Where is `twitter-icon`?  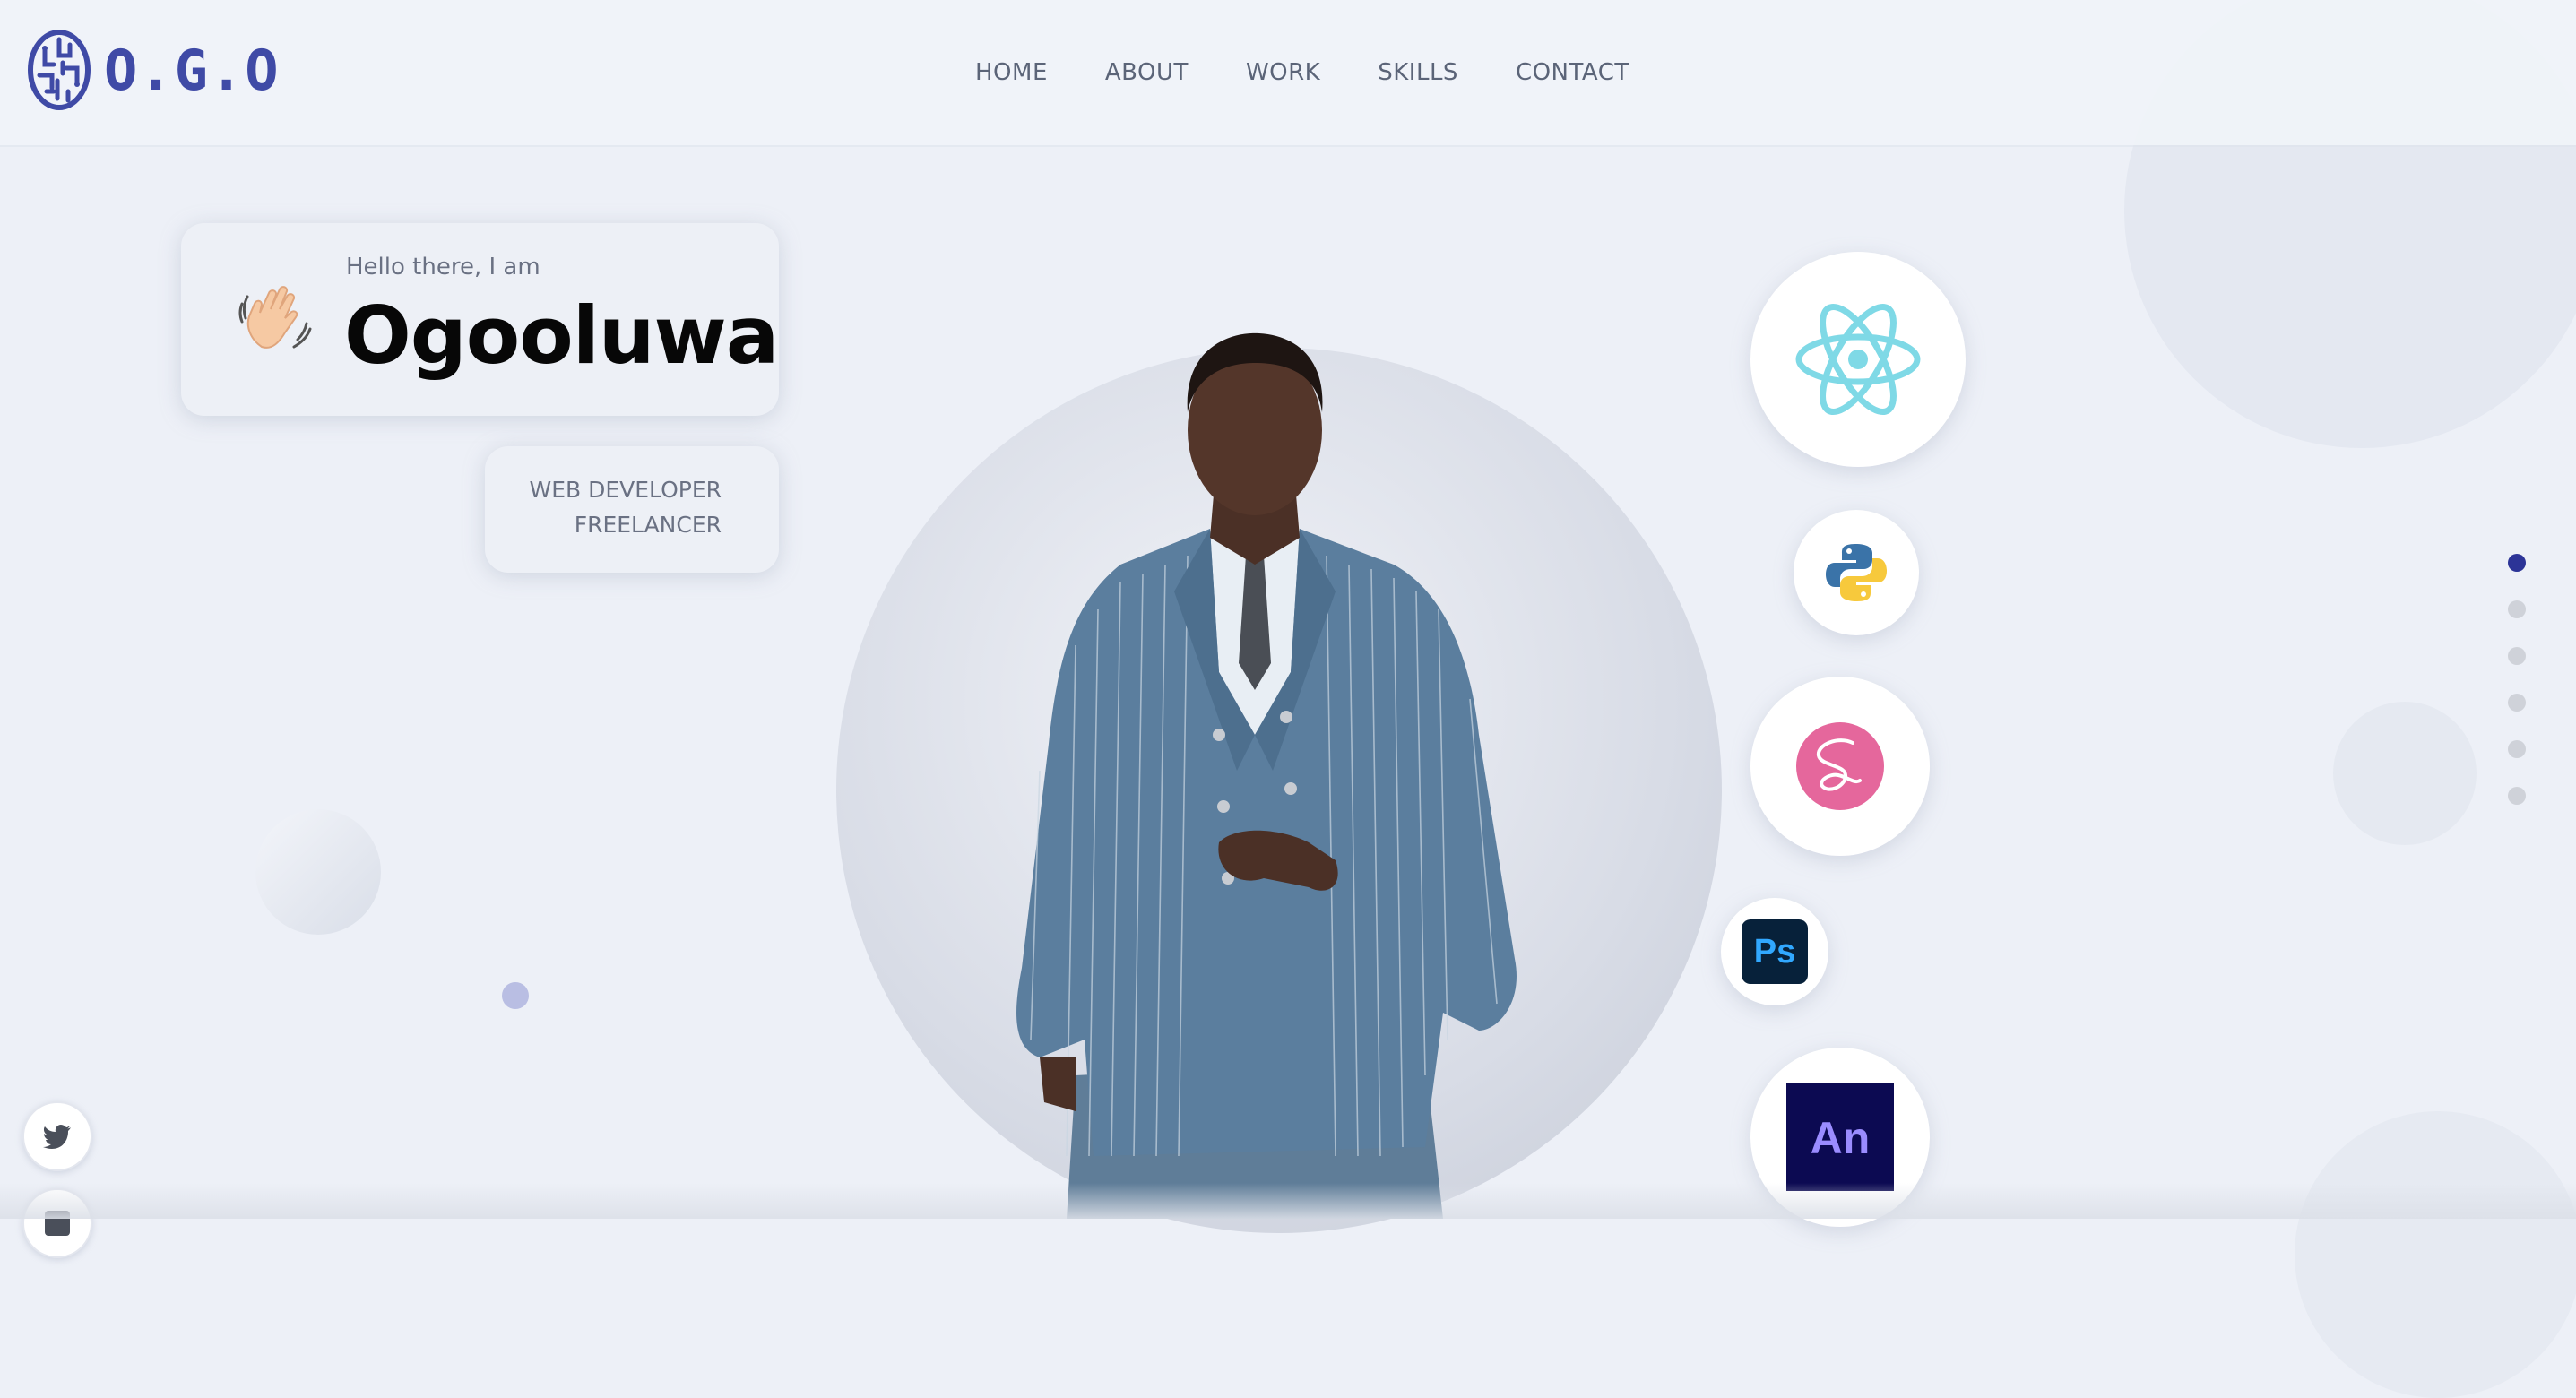 twitter-icon is located at coordinates (57, 1137).